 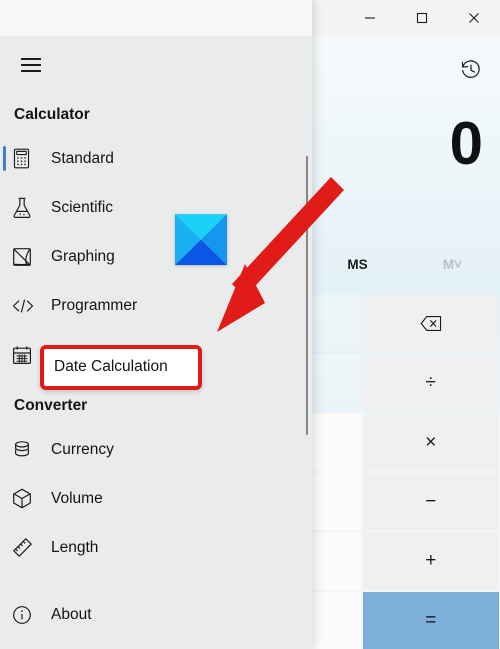 I want to click on sidebar-item-about: About, so click(x=156, y=614).